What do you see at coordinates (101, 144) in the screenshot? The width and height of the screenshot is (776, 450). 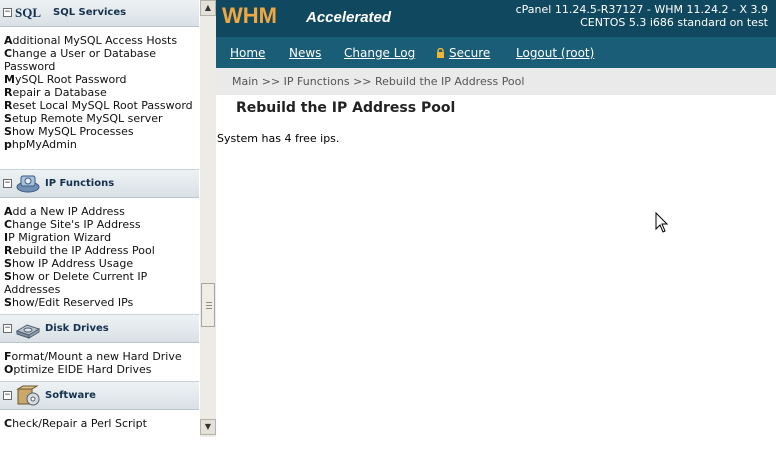 I see `sidebar-link-phpmyadmin: phpMyAdmin` at bounding box center [101, 144].